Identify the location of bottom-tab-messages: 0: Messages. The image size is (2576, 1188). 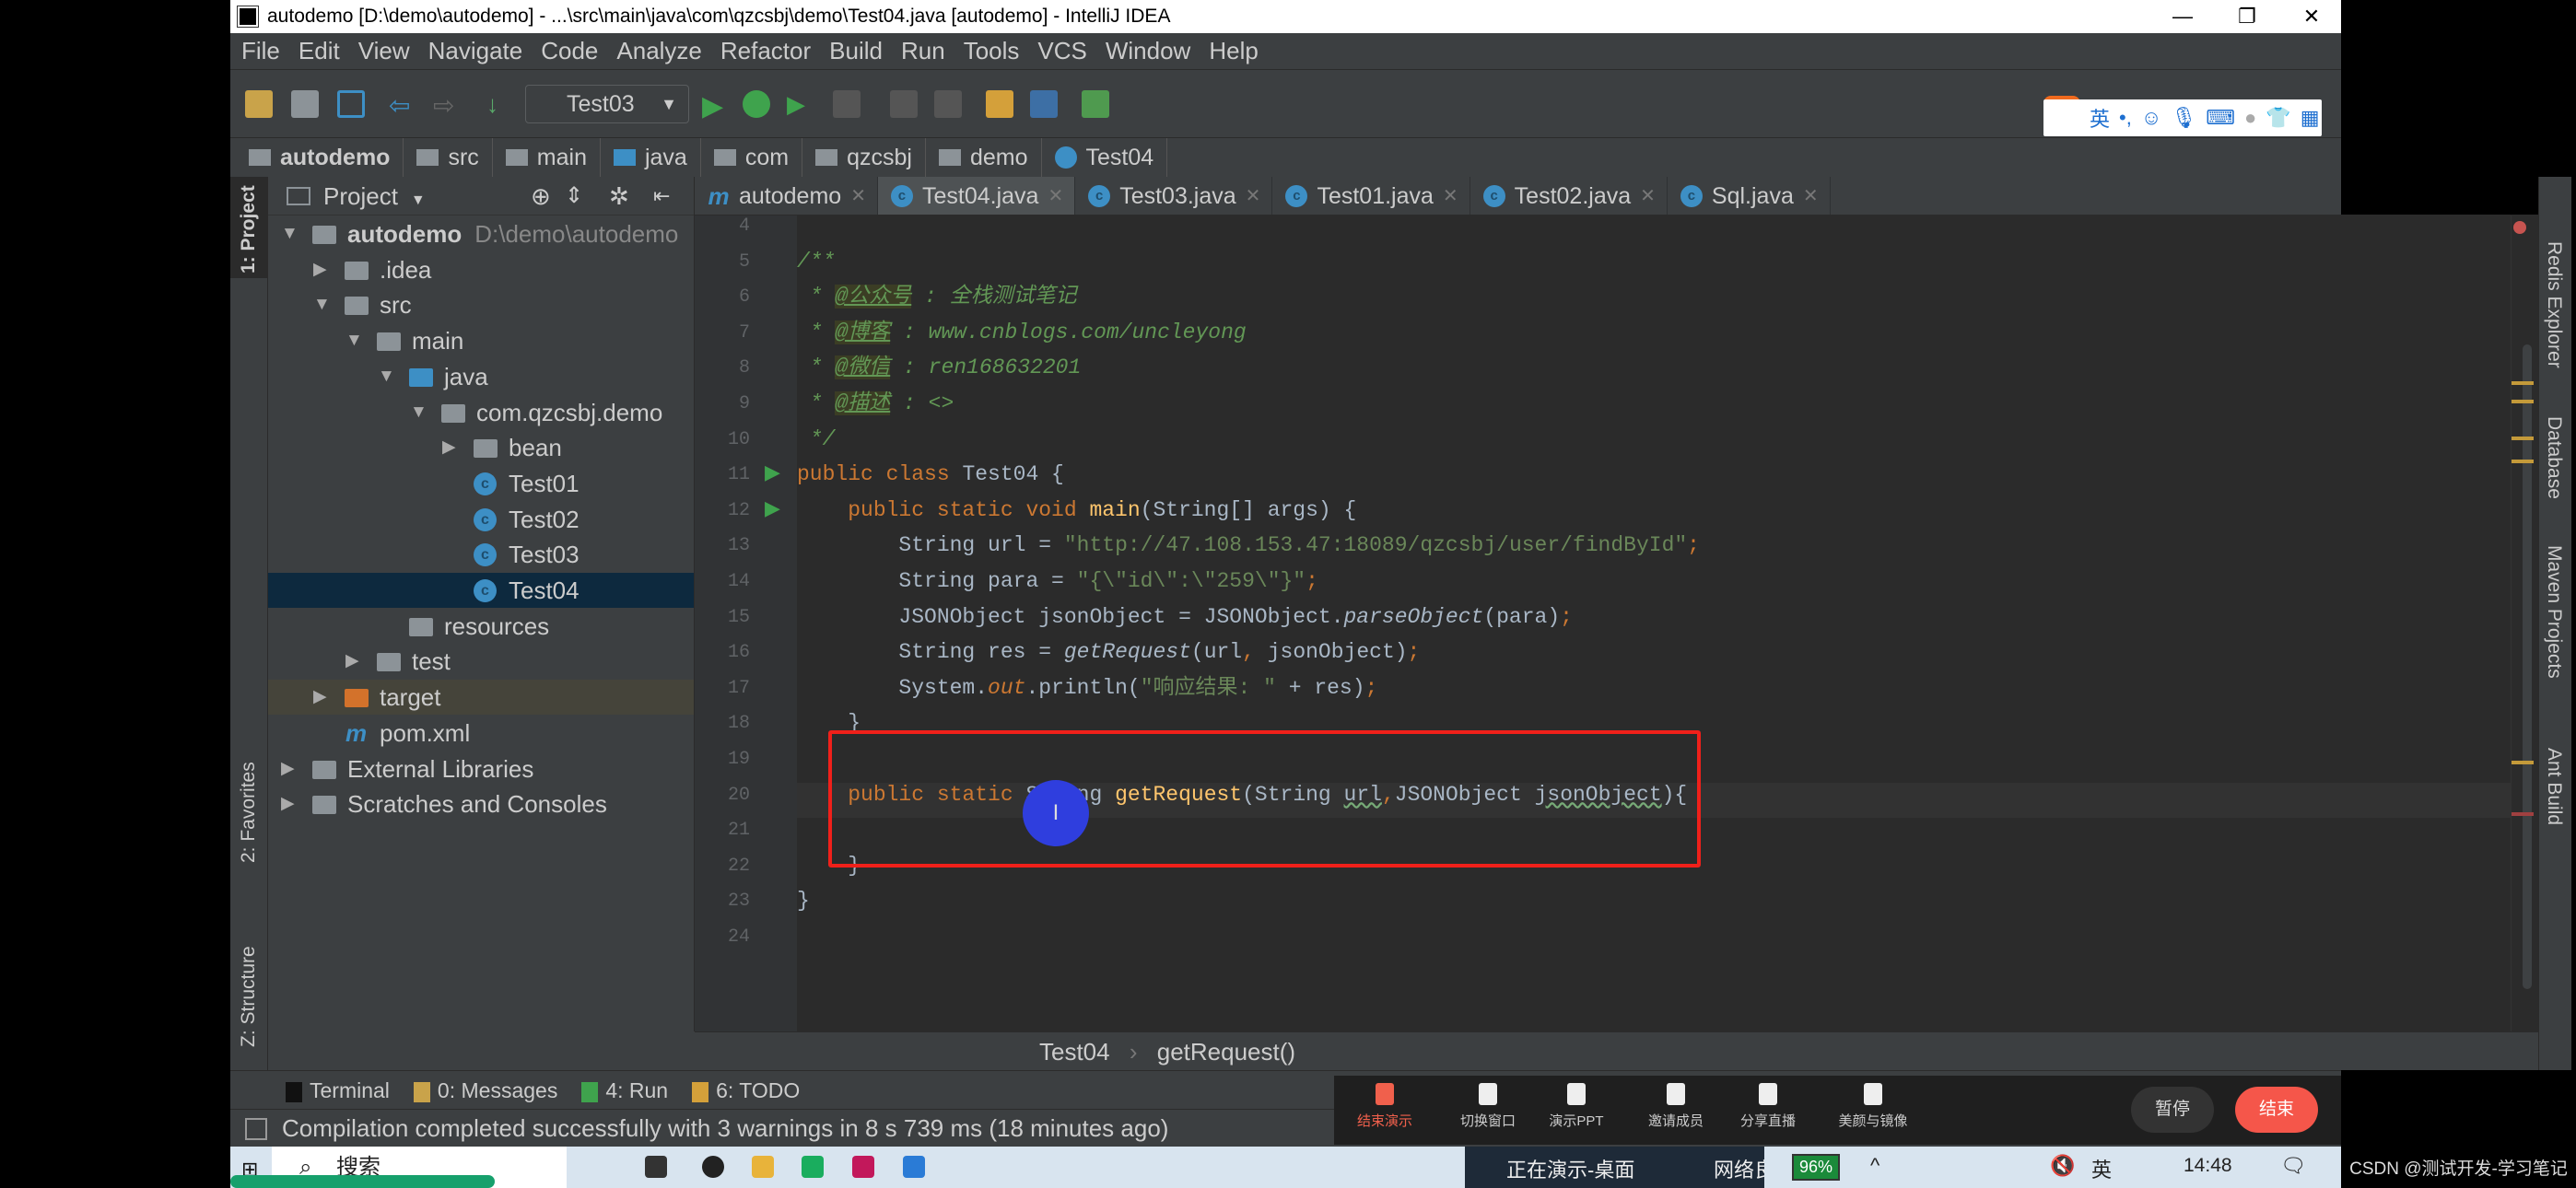
(485, 1090).